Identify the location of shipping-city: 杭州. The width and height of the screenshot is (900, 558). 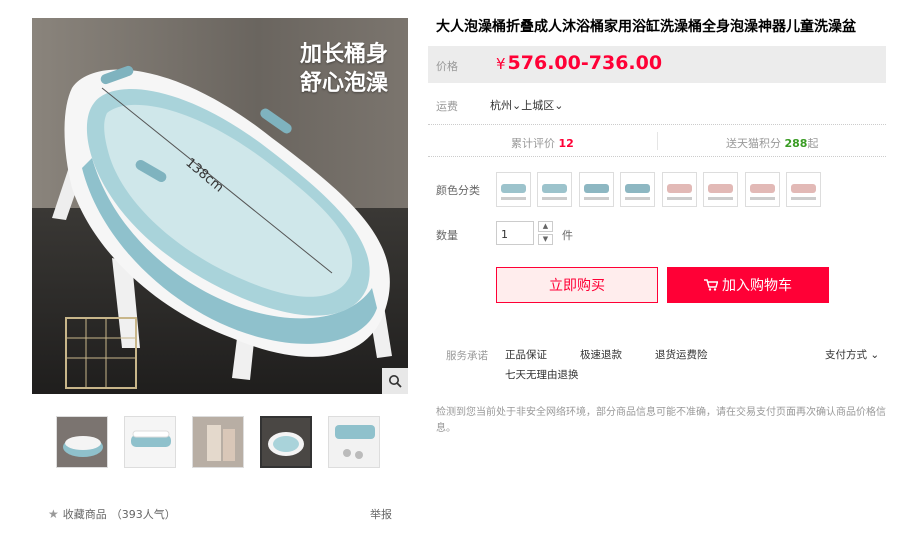
(501, 105).